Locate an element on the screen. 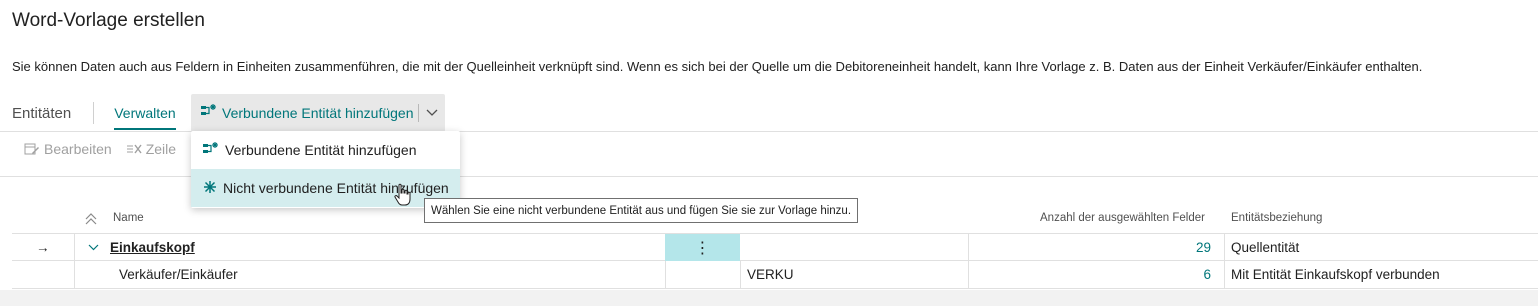  tab-divider is located at coordinates (94, 113).